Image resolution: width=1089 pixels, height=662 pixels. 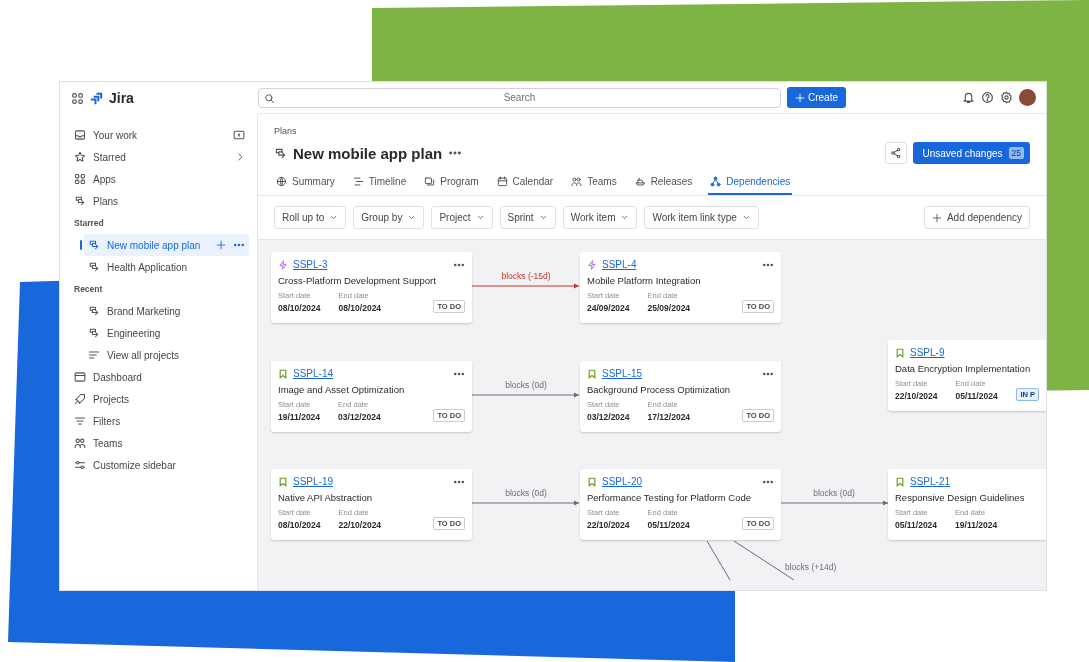 What do you see at coordinates (974, 352) in the screenshot?
I see `issue-key-link: SSPL-9` at bounding box center [974, 352].